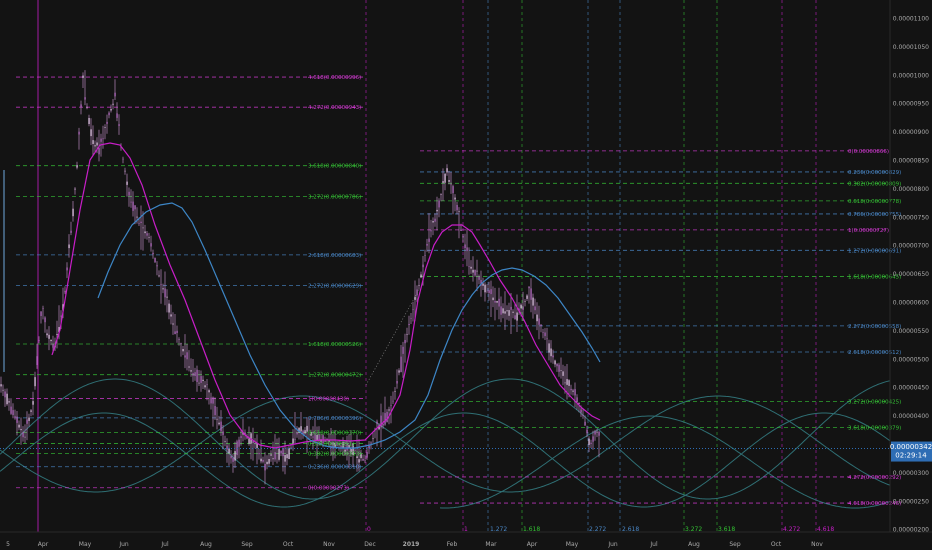  Describe the element at coordinates (85, 544) in the screenshot. I see `time-tick-label: May` at that location.